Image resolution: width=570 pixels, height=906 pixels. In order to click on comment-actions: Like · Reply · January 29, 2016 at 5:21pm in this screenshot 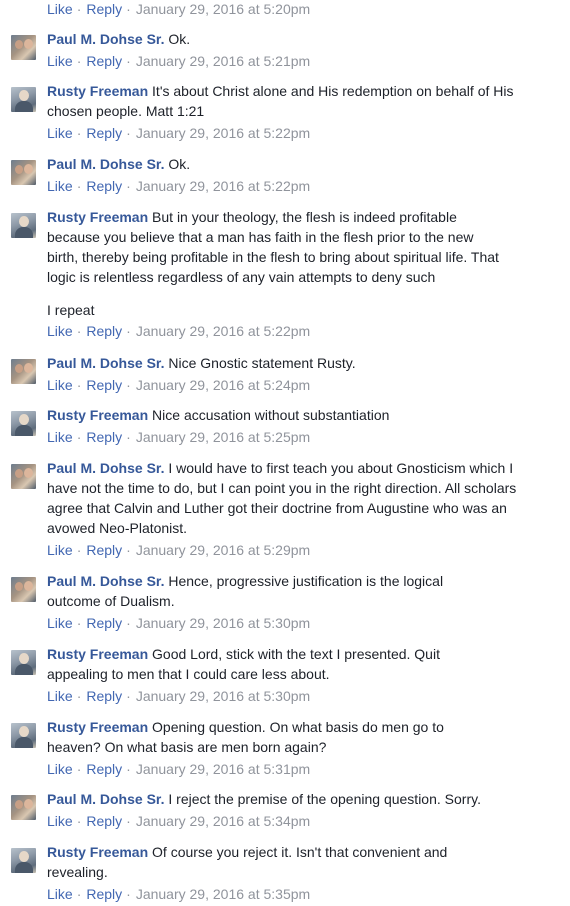, I will do `click(178, 61)`.